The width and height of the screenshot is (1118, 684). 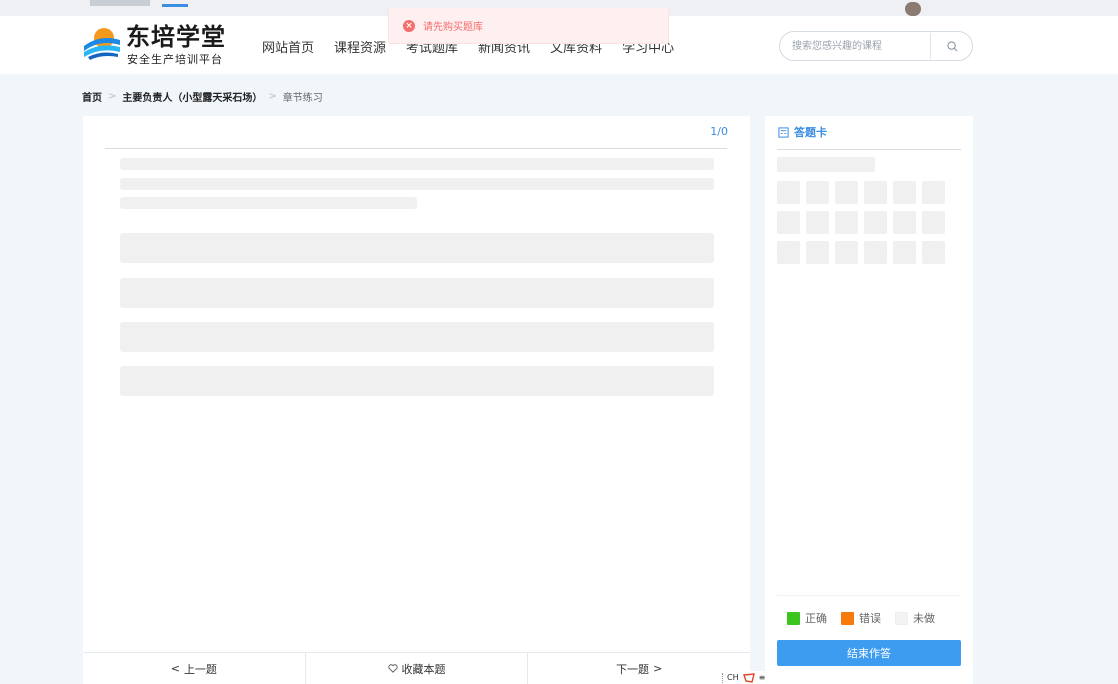 I want to click on nav-item-home: 网站首页, so click(x=288, y=46).